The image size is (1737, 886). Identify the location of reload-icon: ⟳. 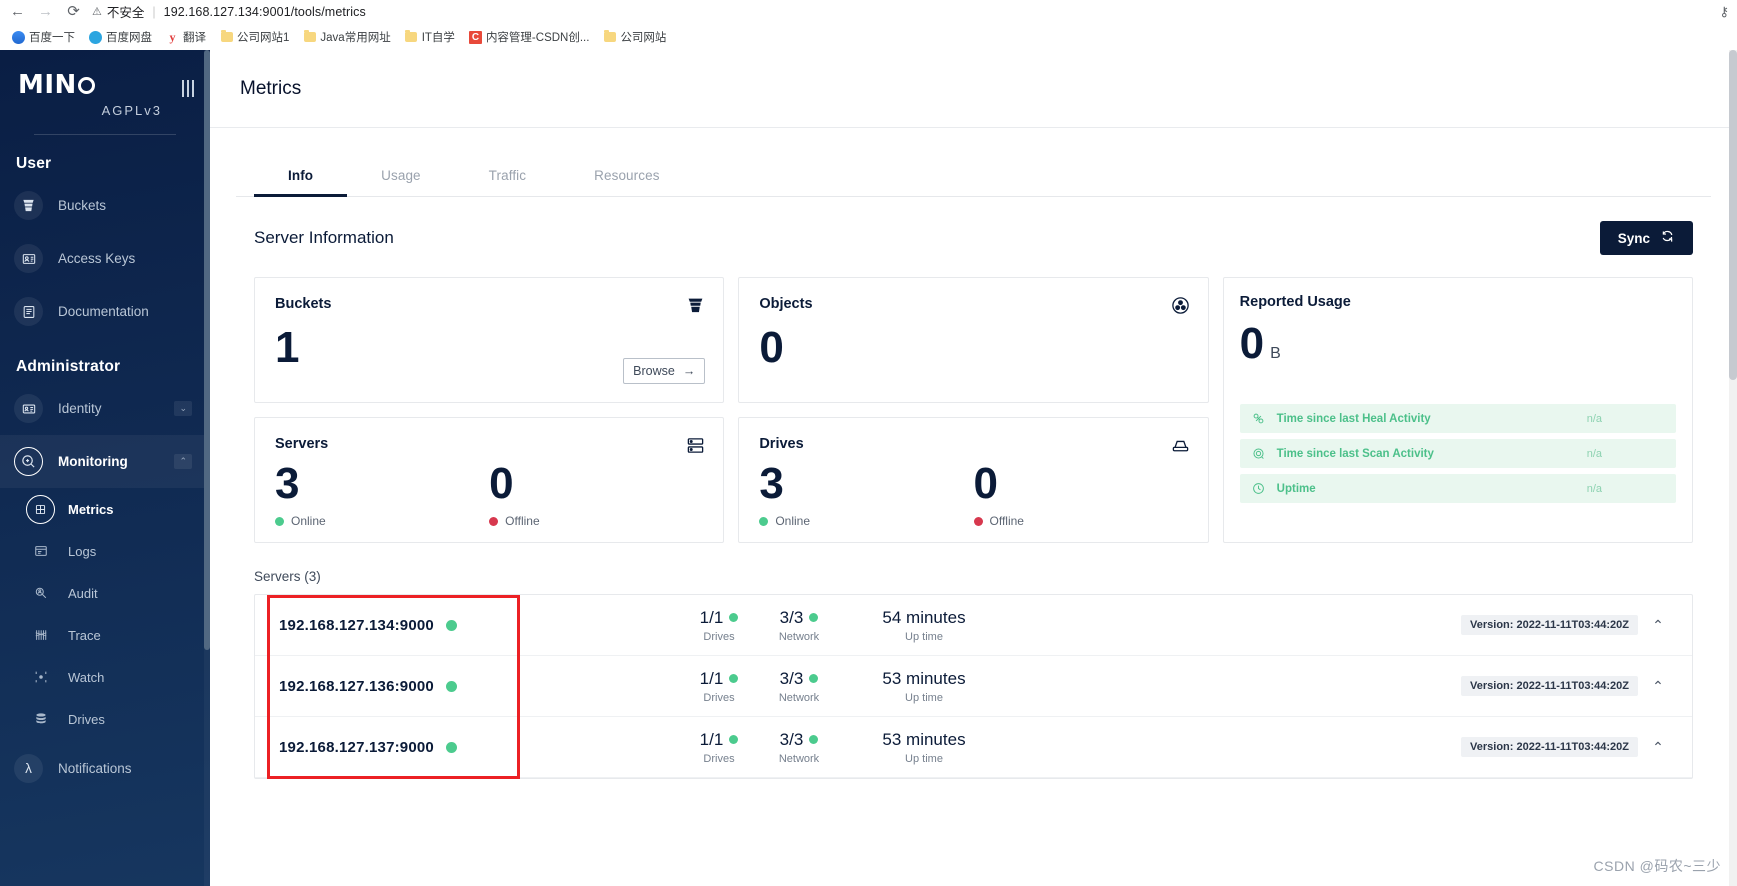
(73, 11).